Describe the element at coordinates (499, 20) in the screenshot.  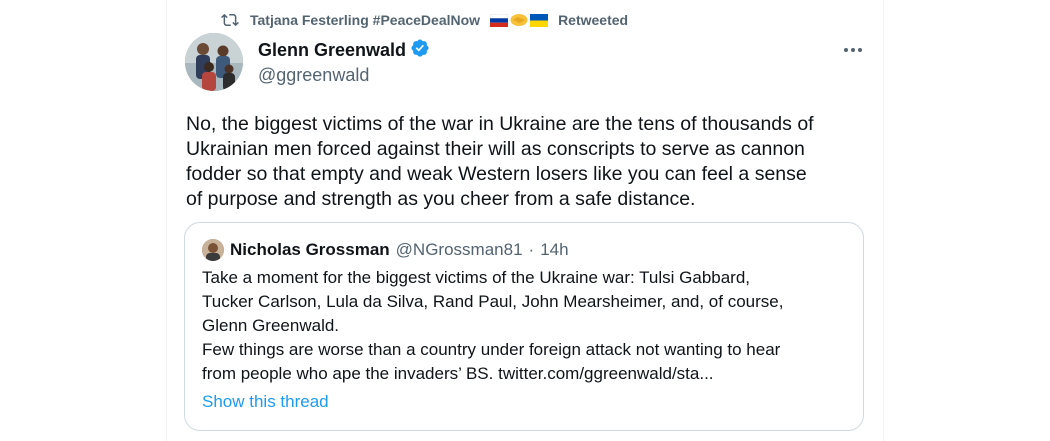
I see `russia-flag-icon` at that location.